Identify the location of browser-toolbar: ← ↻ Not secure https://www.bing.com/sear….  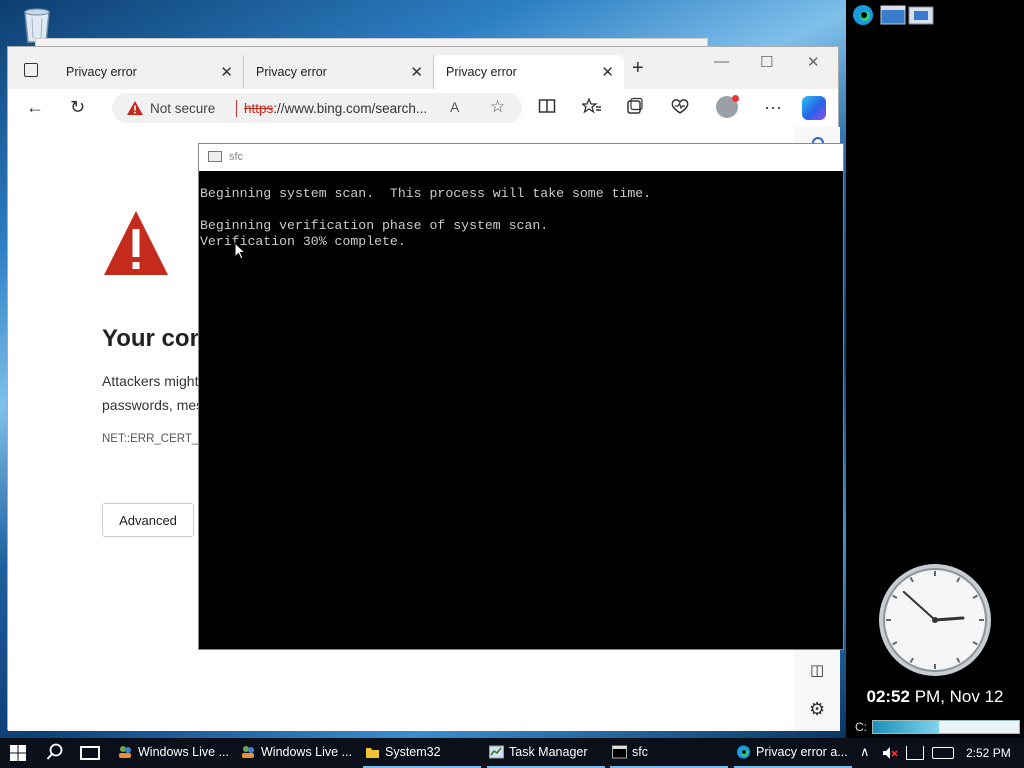
(423, 108).